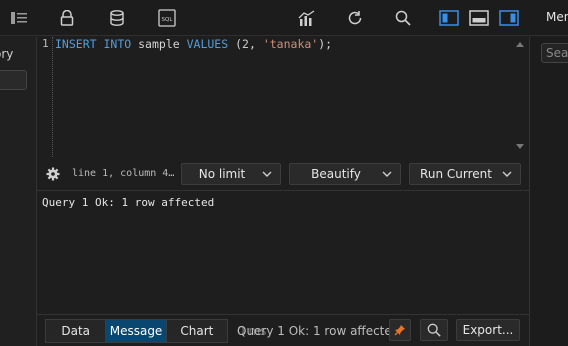 Image resolution: width=568 pixels, height=346 pixels. I want to click on code-punct: (, so click(239, 44).